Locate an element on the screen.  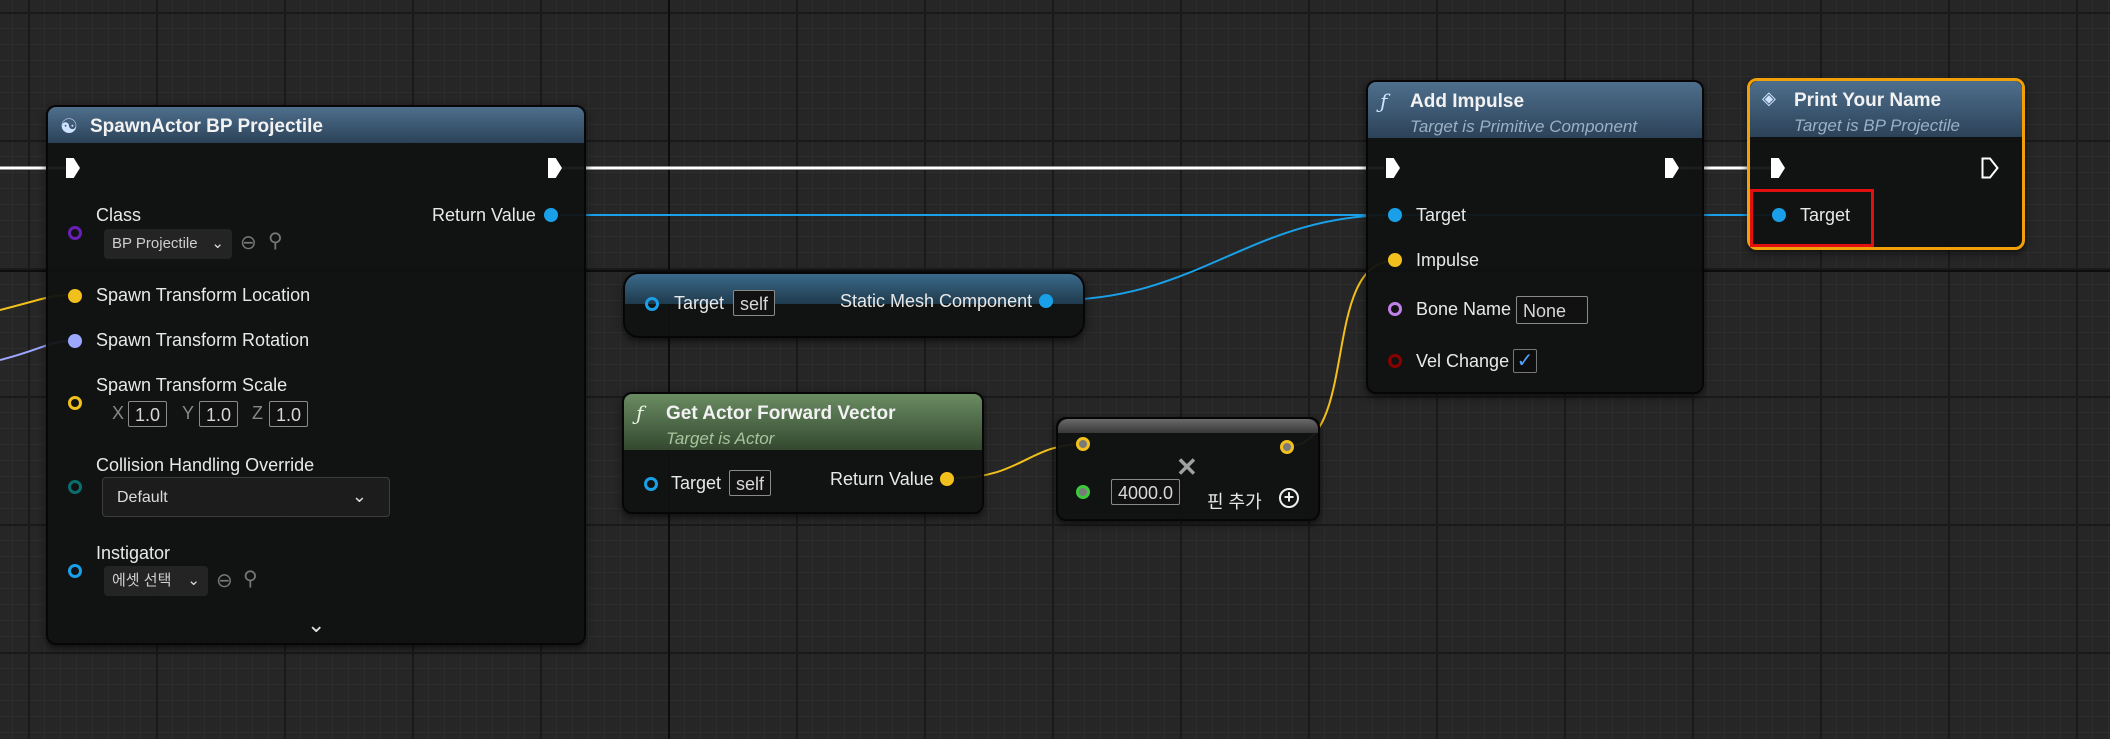
instigator-dropdown: 에셋 선택 ⌄ is located at coordinates (156, 581).